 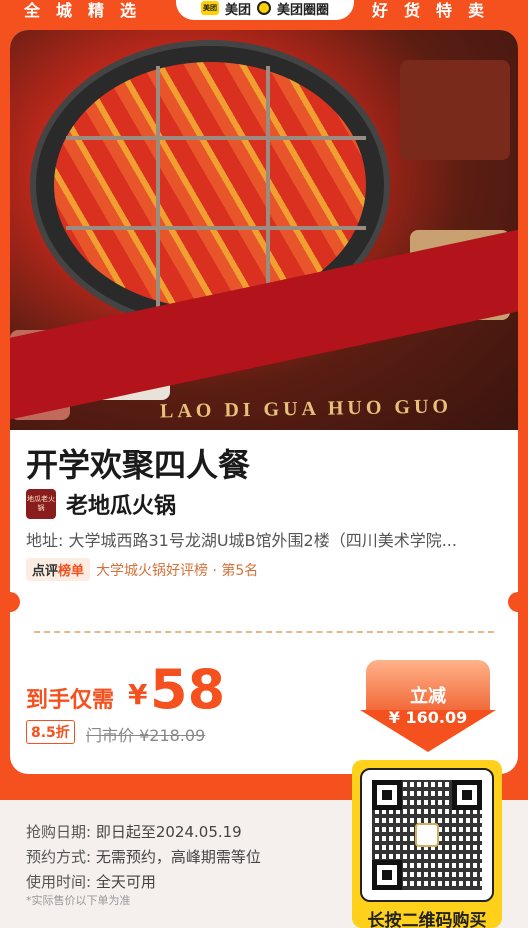 What do you see at coordinates (50, 732) in the screenshot?
I see `discount-badge: 8.5折` at bounding box center [50, 732].